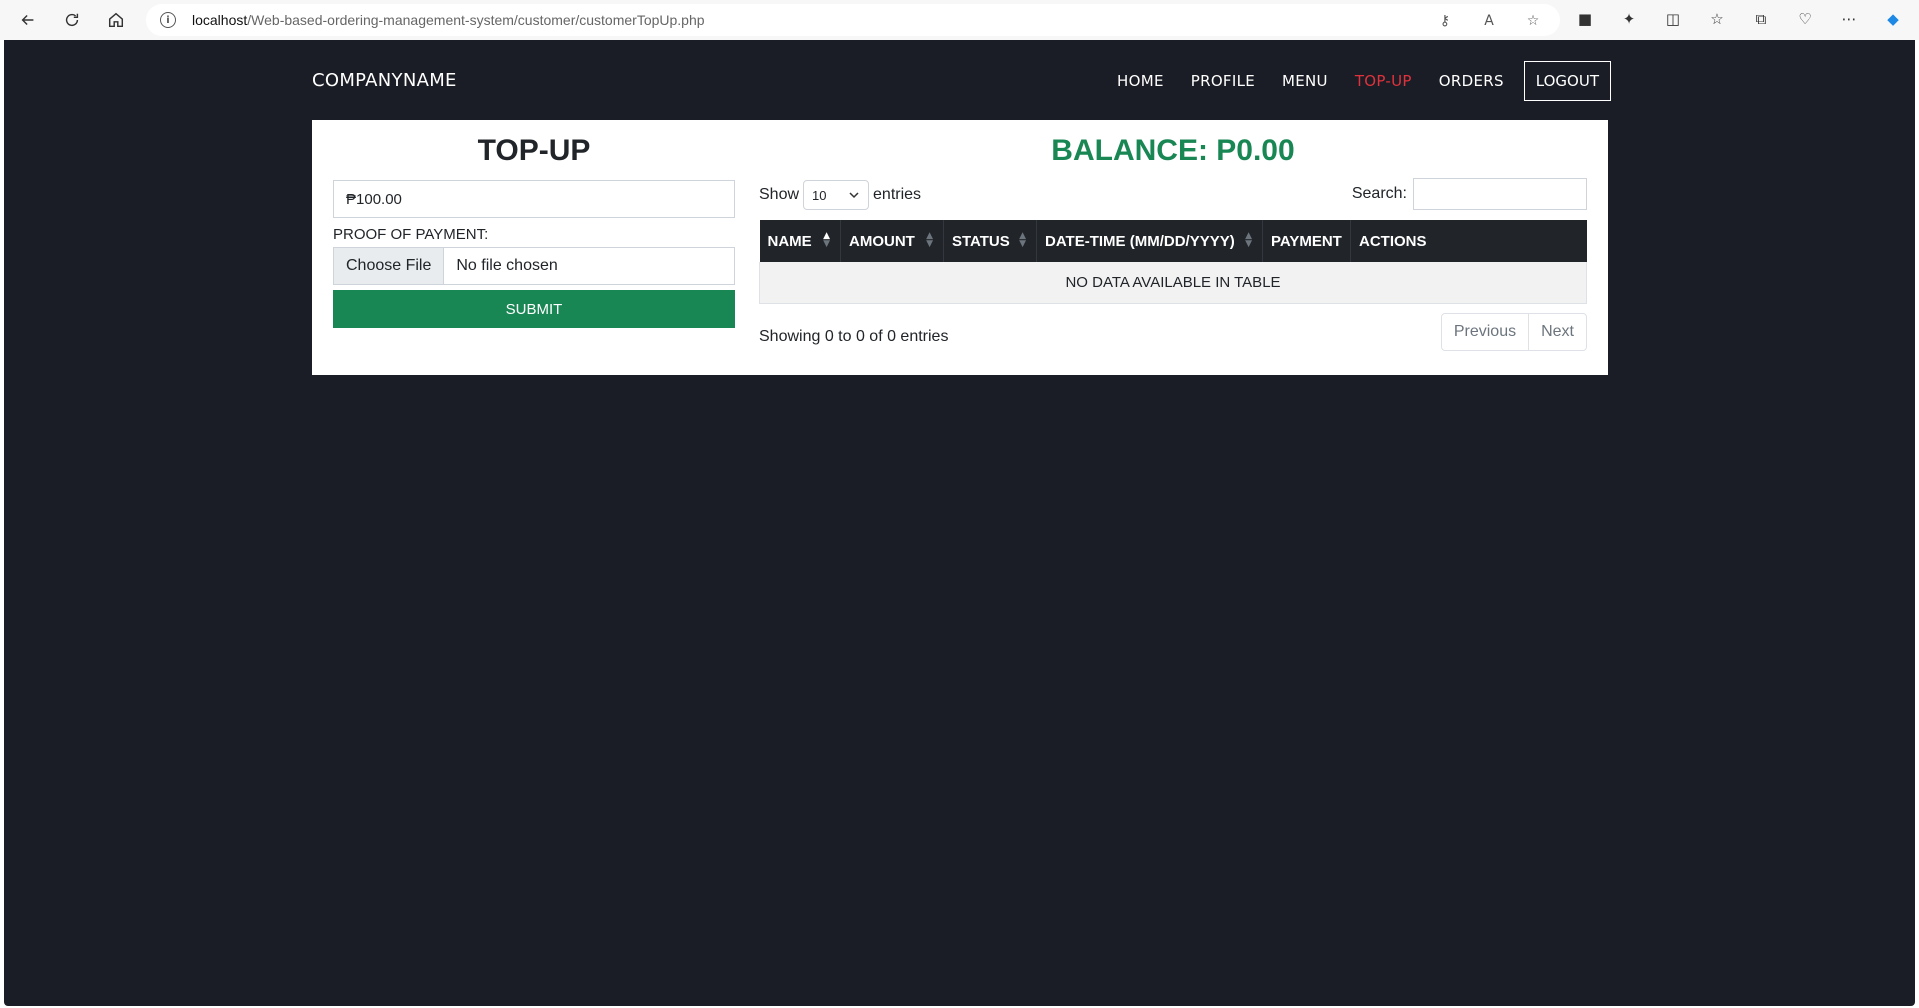  I want to click on show-label: Show, so click(779, 194).